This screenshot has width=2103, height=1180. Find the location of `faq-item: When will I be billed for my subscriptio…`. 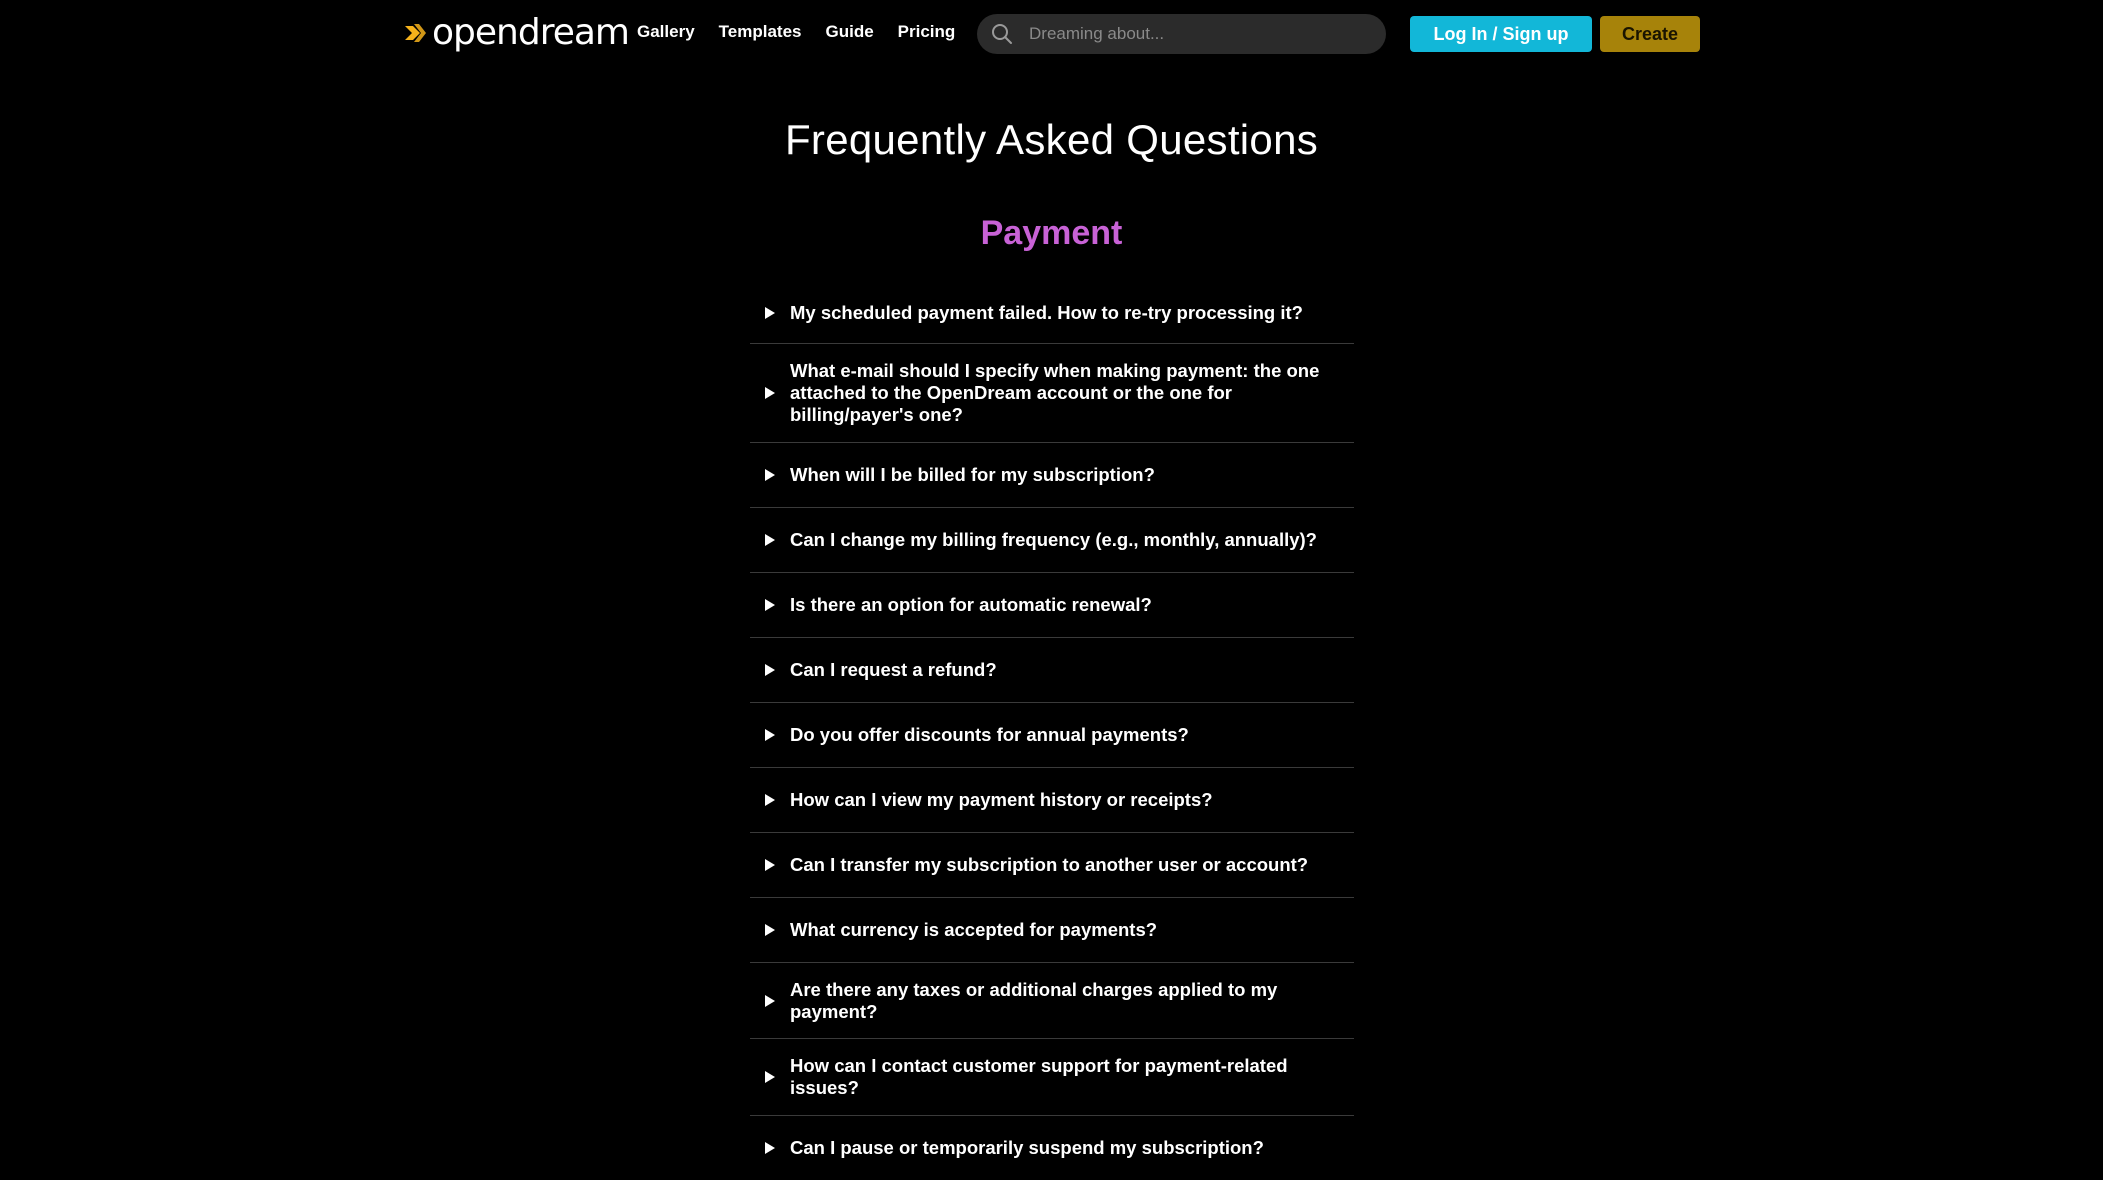

faq-item: When will I be billed for my subscriptio… is located at coordinates (1052, 475).